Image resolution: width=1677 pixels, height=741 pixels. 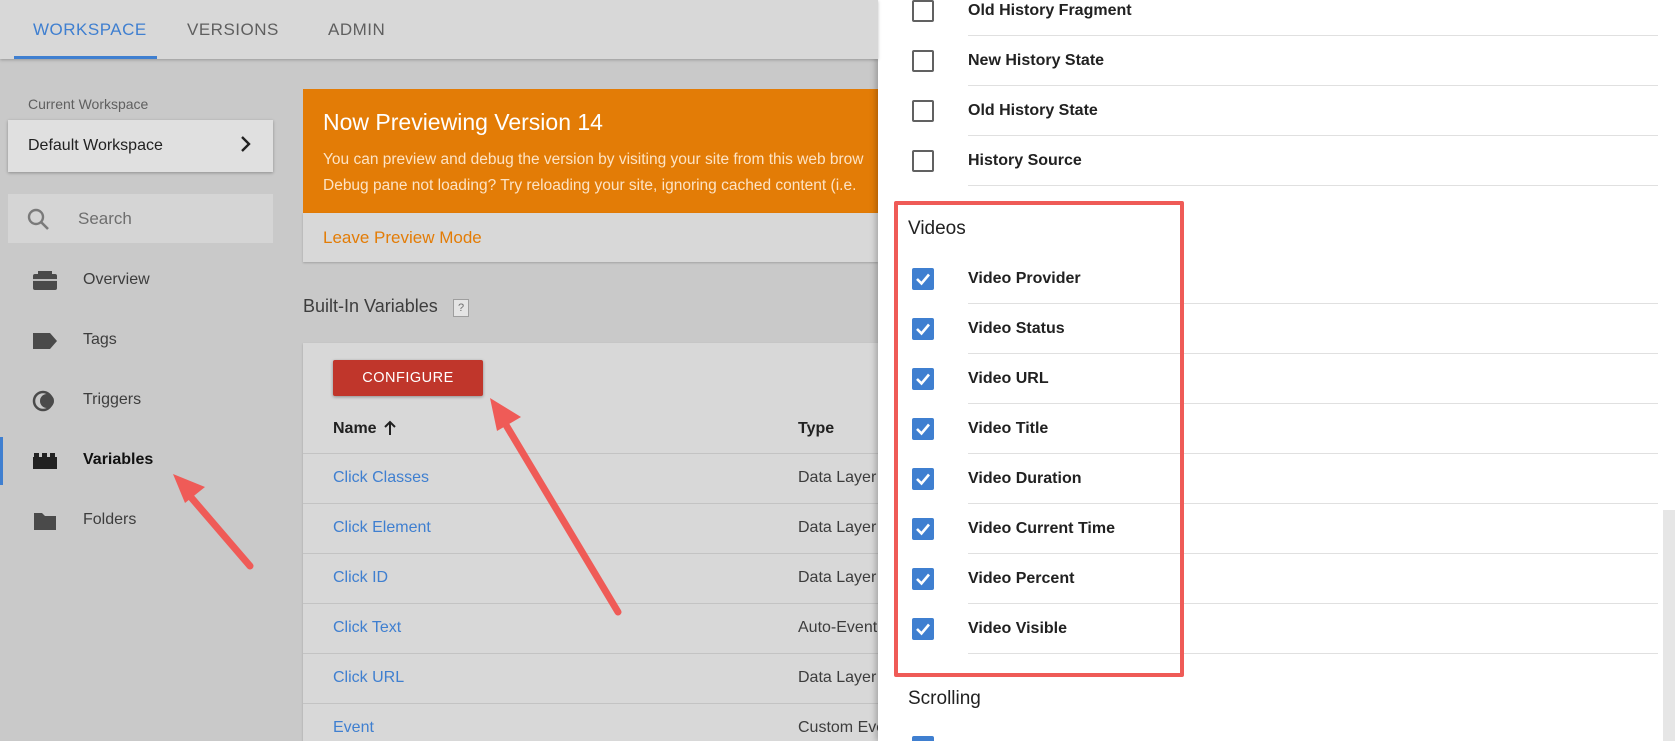 I want to click on annotation-arrows, so click(x=397, y=507).